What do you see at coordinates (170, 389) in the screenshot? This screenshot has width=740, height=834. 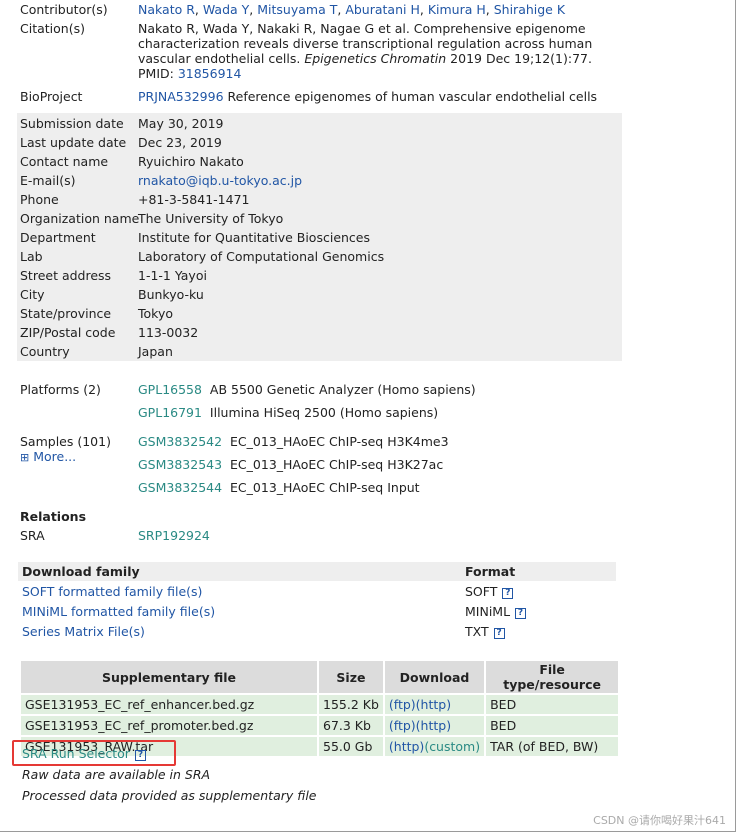 I see `platform-link: GPL16558` at bounding box center [170, 389].